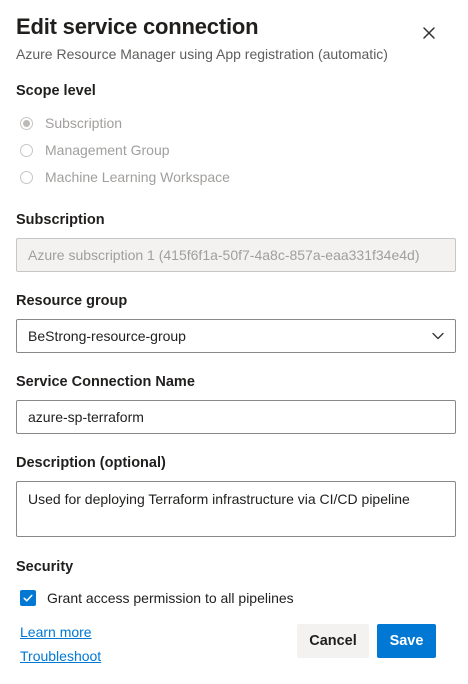 This screenshot has height=684, width=468. Describe the element at coordinates (406, 641) in the screenshot. I see `save-button: Save` at that location.